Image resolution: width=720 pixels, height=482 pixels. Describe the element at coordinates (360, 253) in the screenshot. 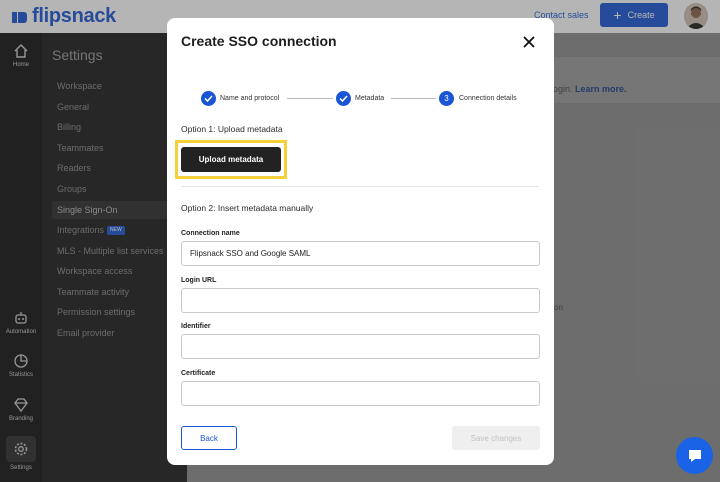

I see `connection-name-input: Flipsnack SSO and Google SAML` at that location.